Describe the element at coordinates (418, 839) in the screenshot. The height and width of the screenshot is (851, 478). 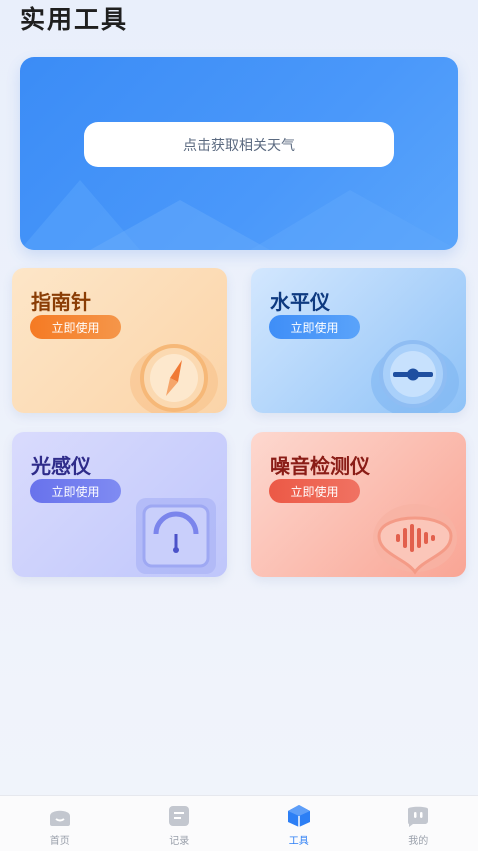
I see `tab-profile-label: 我的` at that location.